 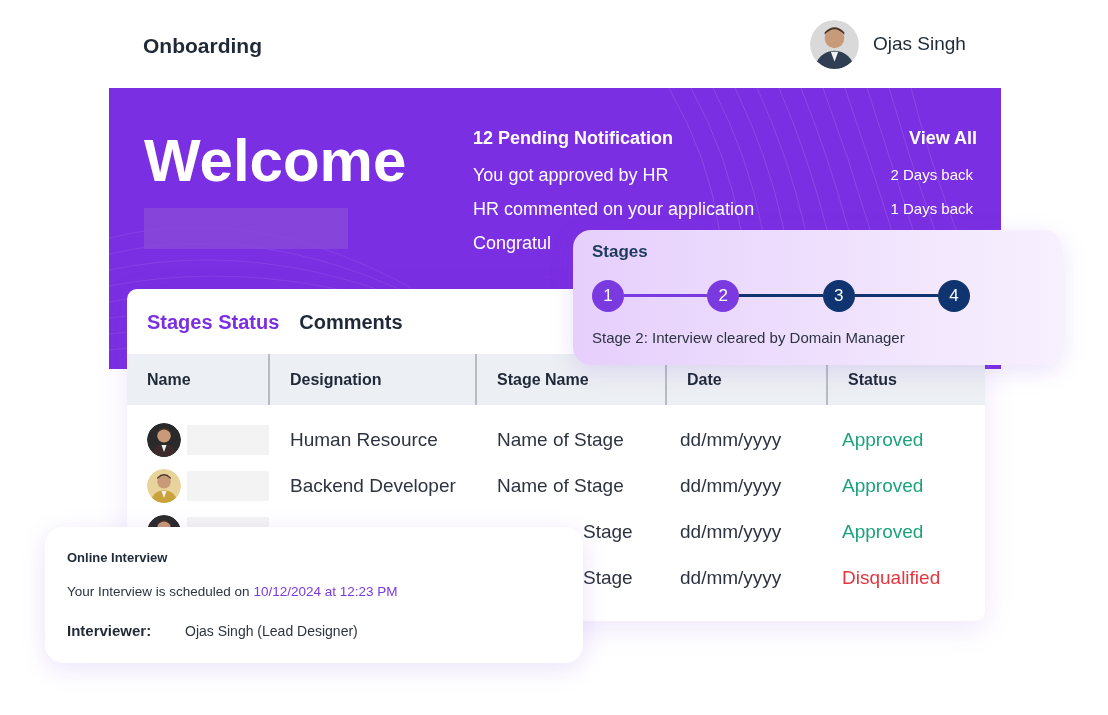 What do you see at coordinates (118, 558) in the screenshot?
I see `card-title: Online Interview` at bounding box center [118, 558].